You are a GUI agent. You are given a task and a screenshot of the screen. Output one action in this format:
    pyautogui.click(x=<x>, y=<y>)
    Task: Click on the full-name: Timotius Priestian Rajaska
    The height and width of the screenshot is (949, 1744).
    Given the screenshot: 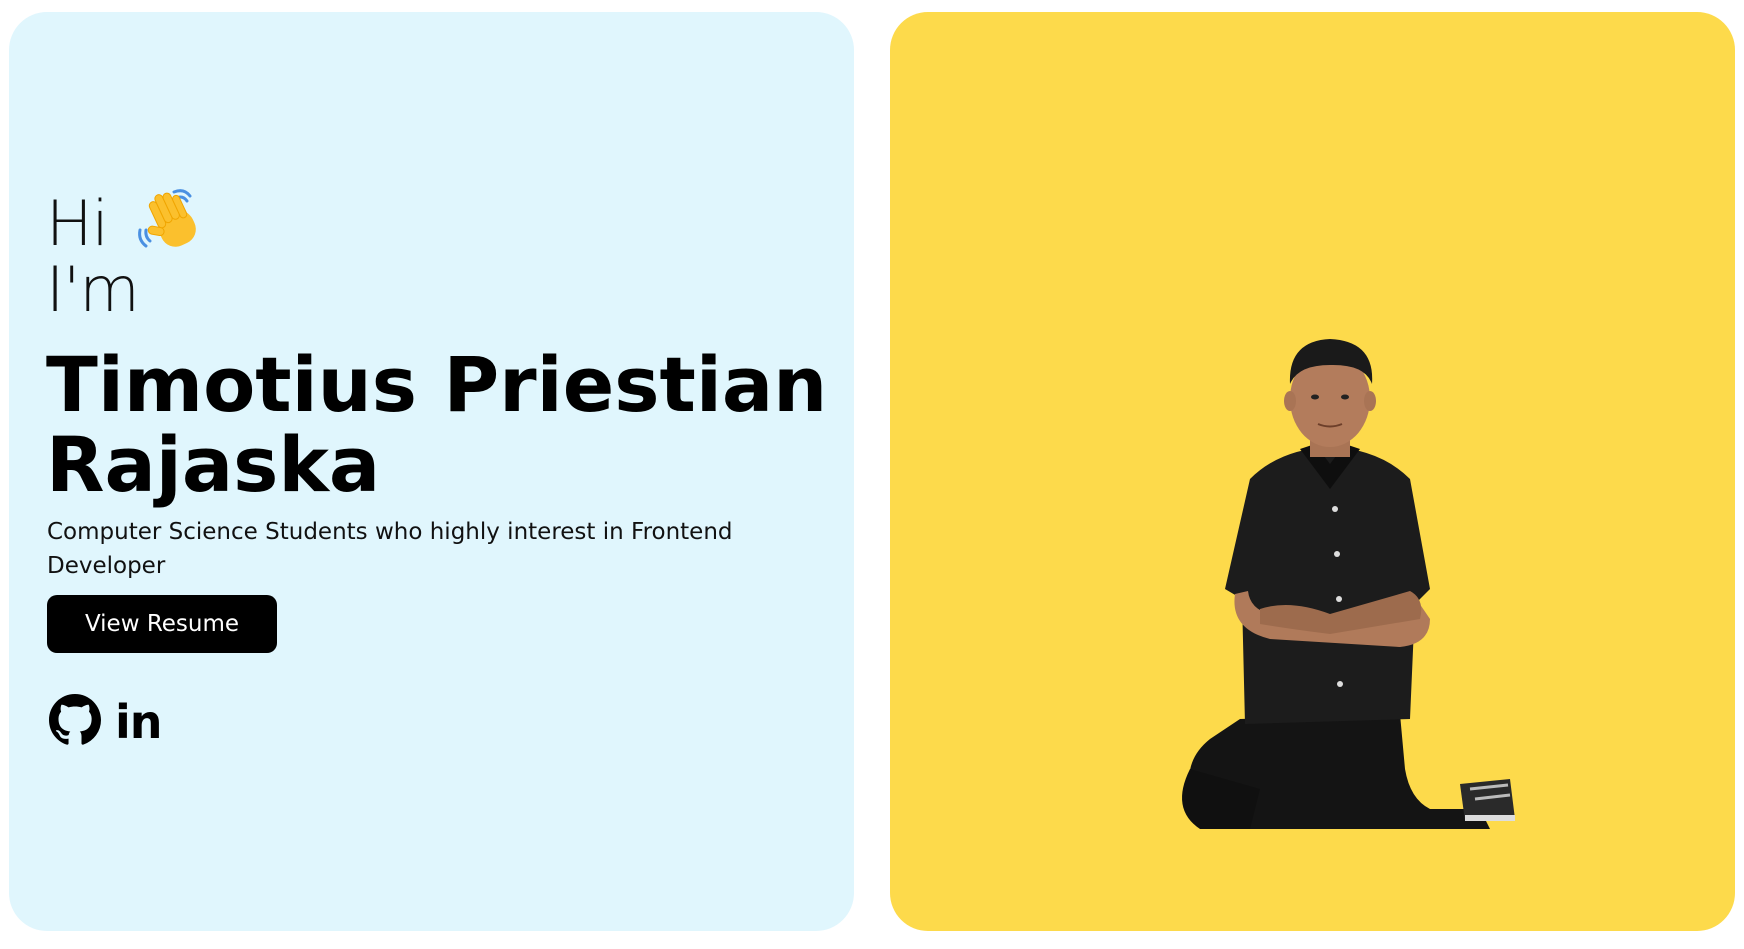 What is the action you would take?
    pyautogui.click(x=446, y=425)
    